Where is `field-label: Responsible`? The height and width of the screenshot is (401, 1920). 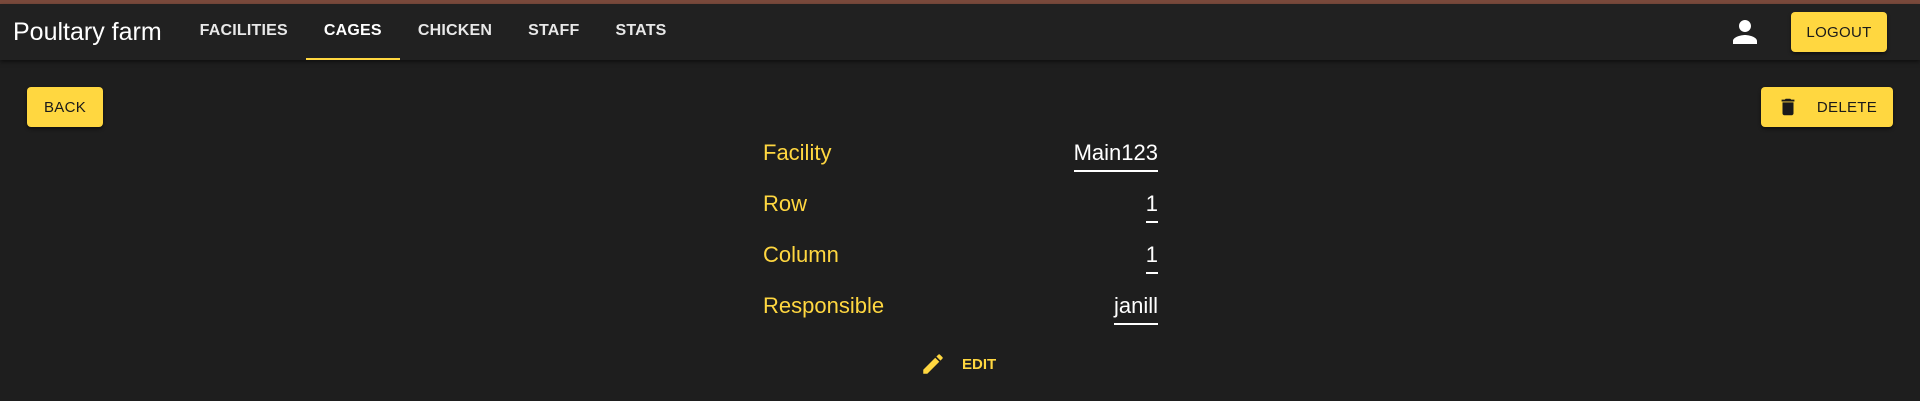
field-label: Responsible is located at coordinates (824, 305).